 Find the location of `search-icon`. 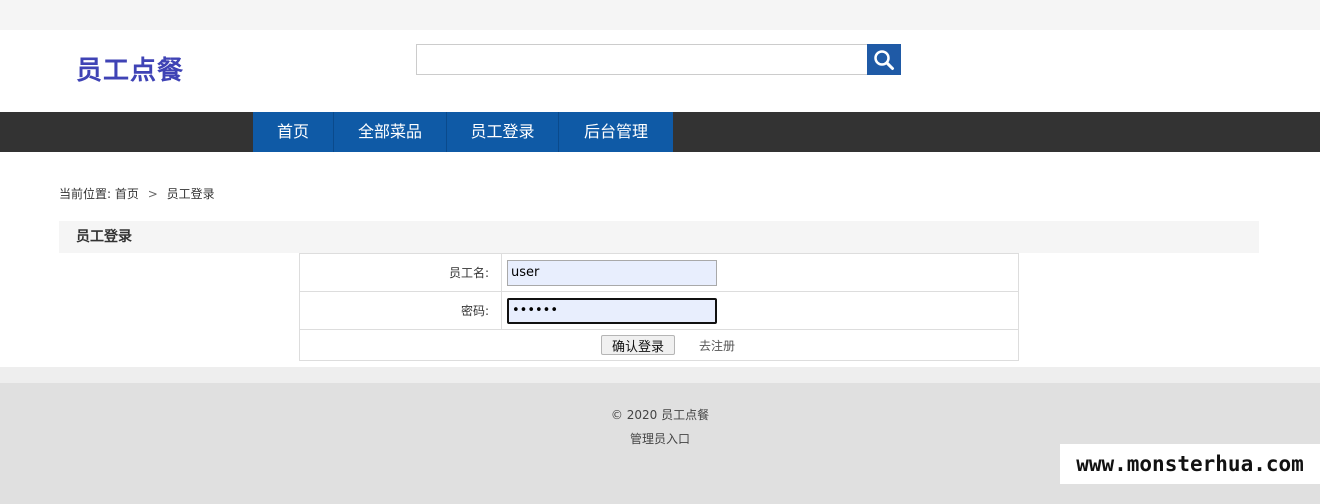

search-icon is located at coordinates (884, 59).